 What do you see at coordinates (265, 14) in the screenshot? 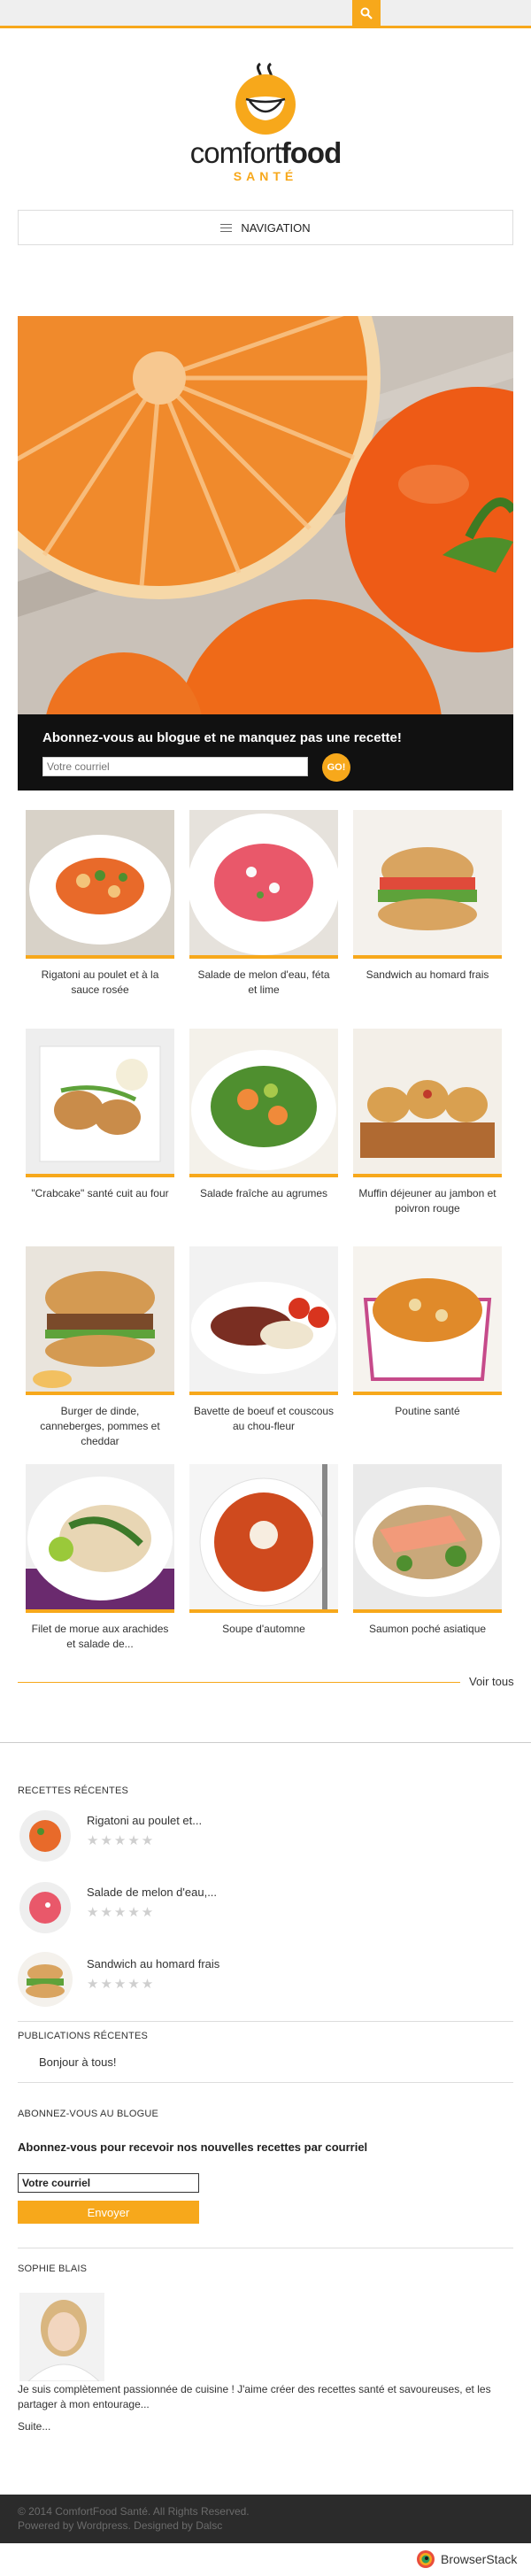
I see `top-bar` at bounding box center [265, 14].